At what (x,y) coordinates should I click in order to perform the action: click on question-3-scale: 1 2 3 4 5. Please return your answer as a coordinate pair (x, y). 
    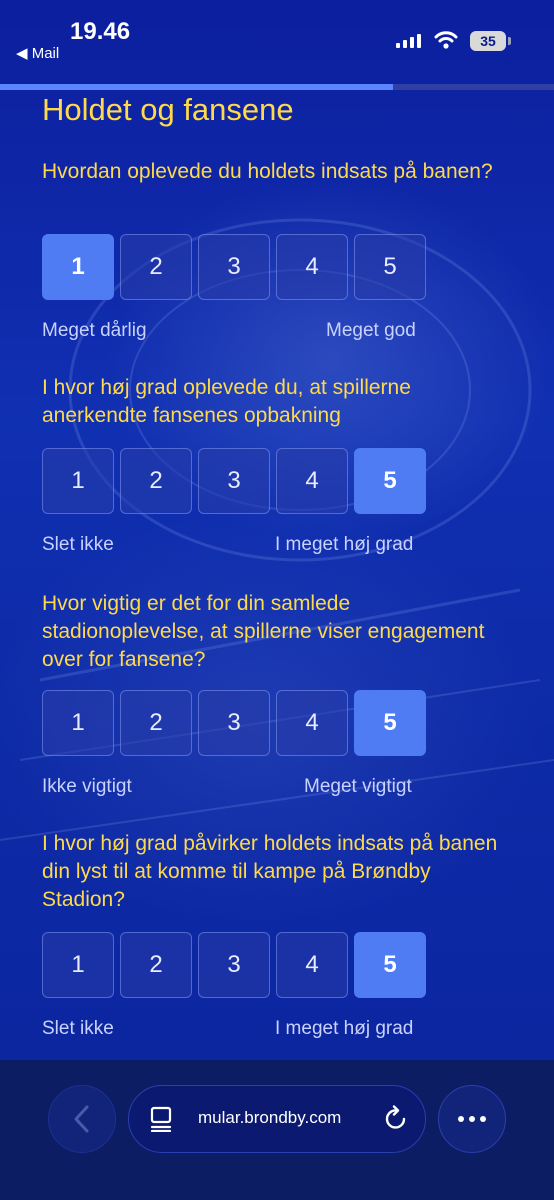
    Looking at the image, I should click on (234, 723).